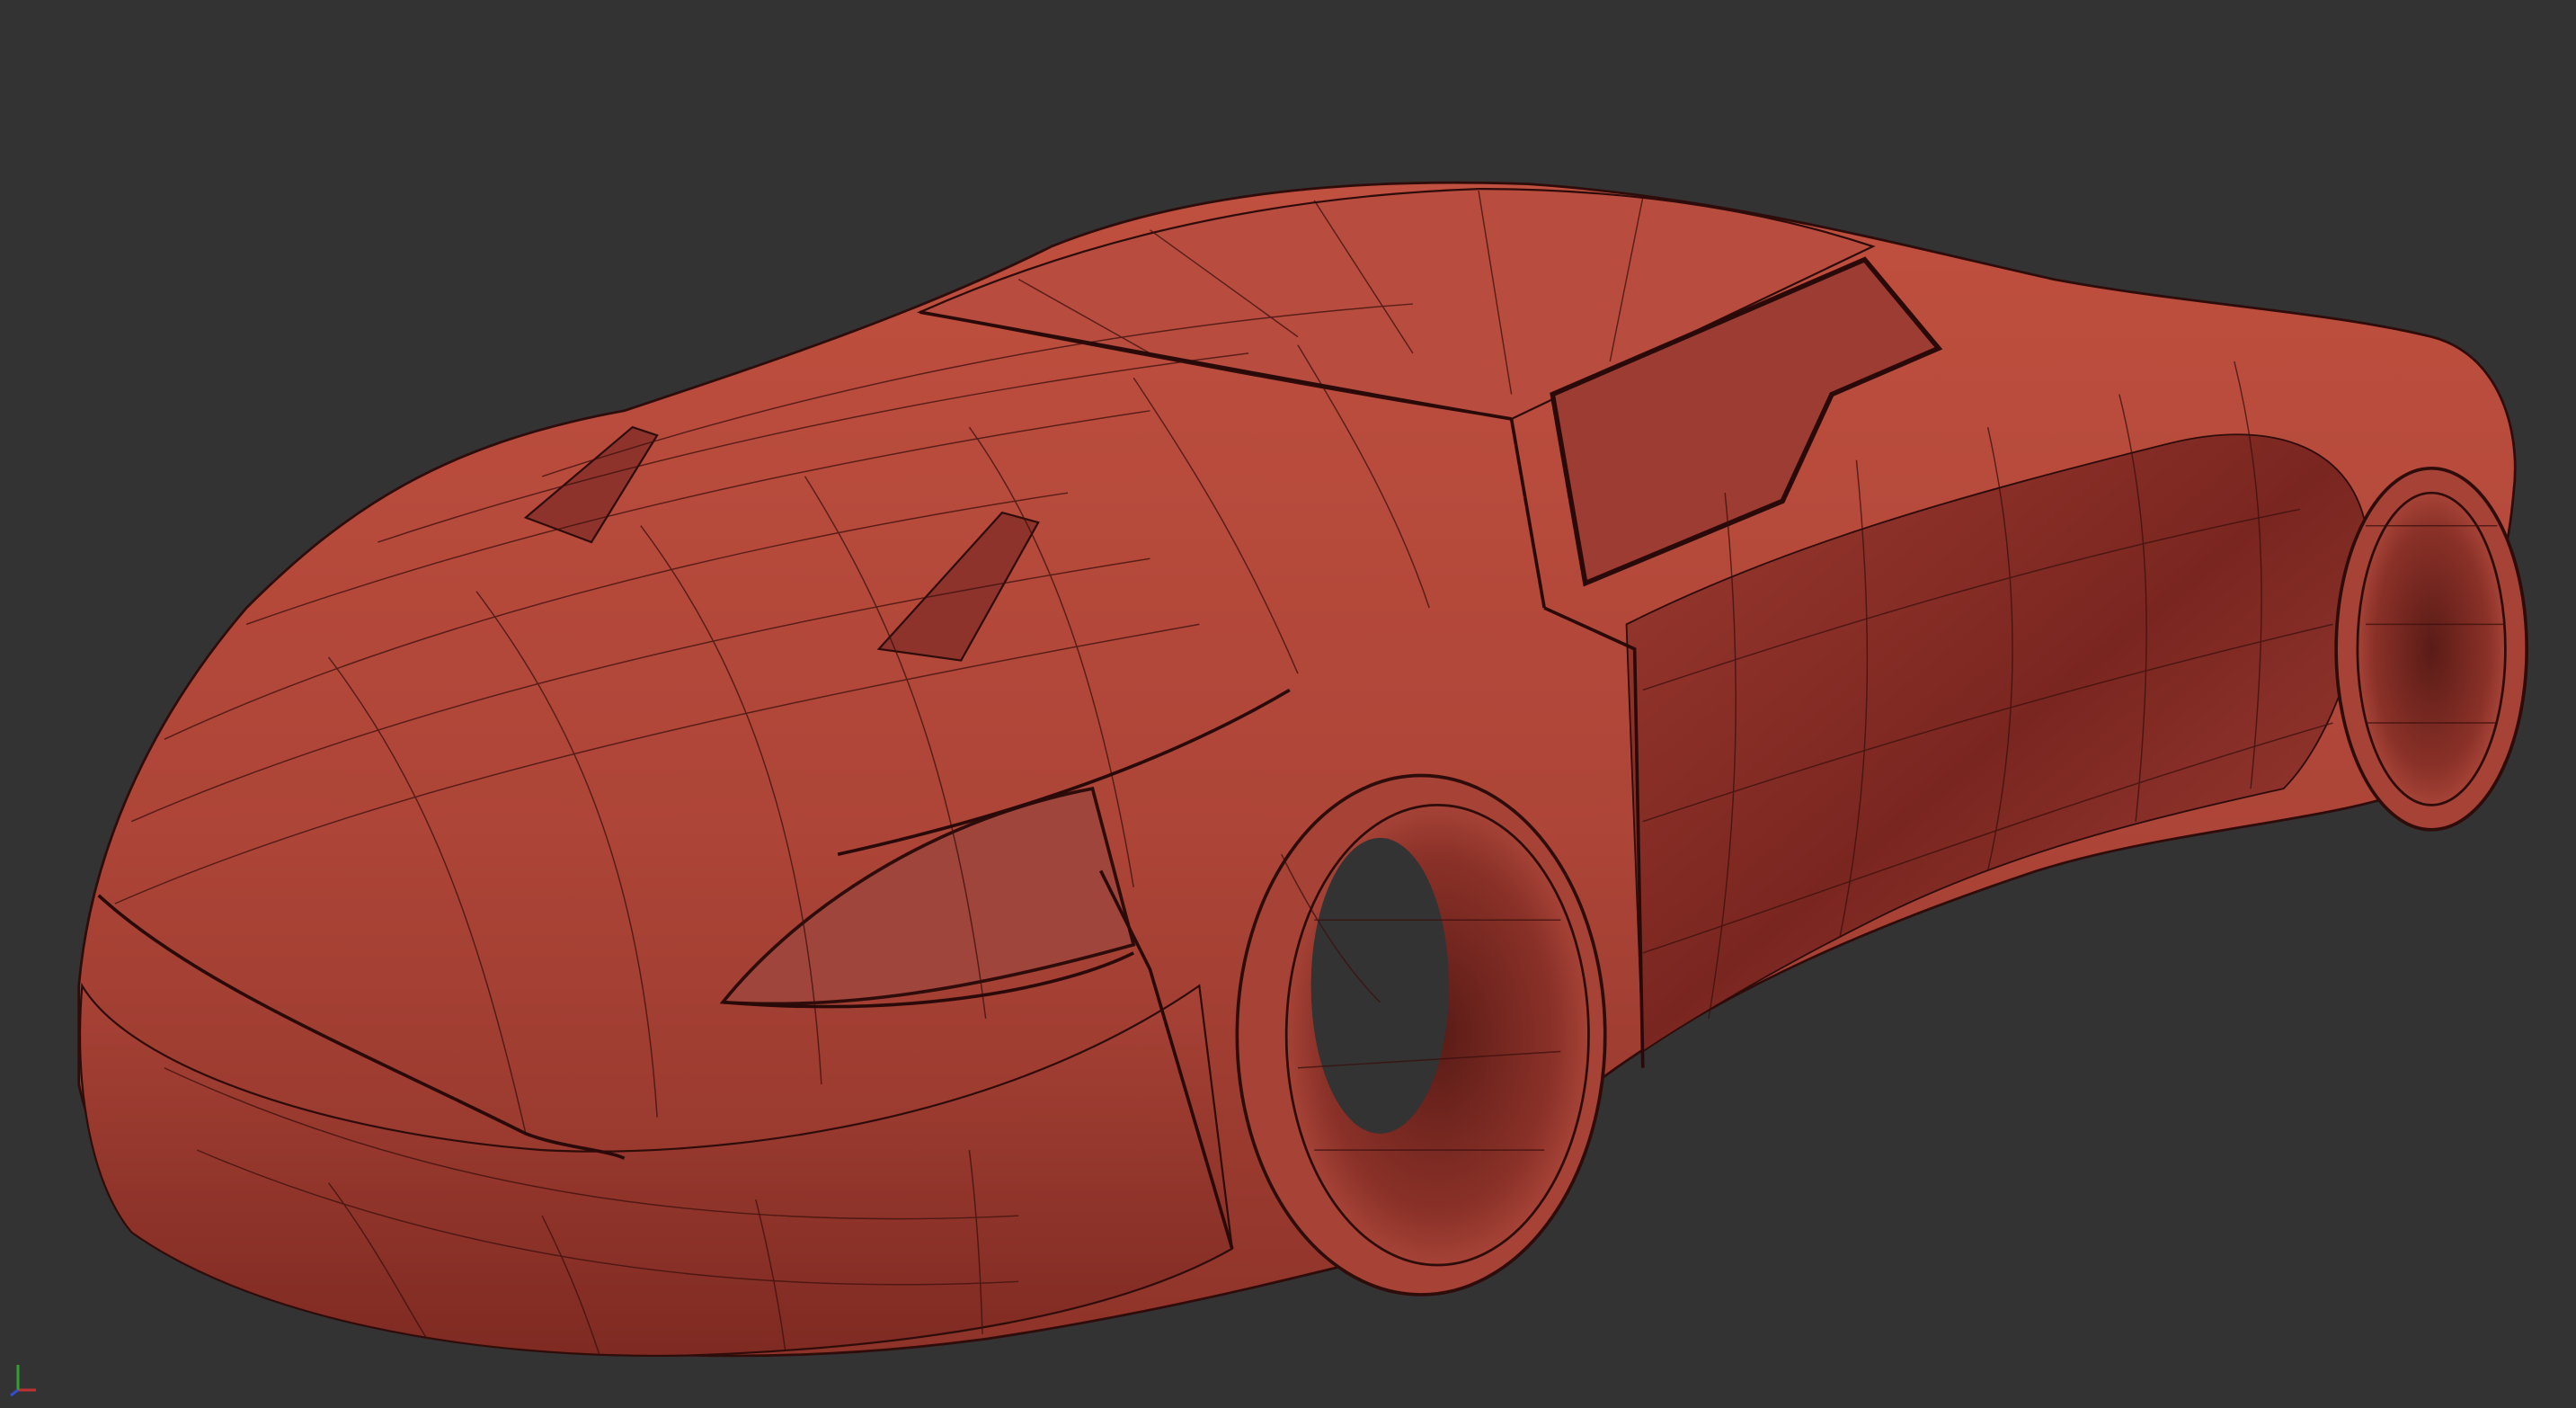 The height and width of the screenshot is (1408, 2576). Describe the element at coordinates (15, 1392) in the screenshot. I see `z-axis-line` at that location.